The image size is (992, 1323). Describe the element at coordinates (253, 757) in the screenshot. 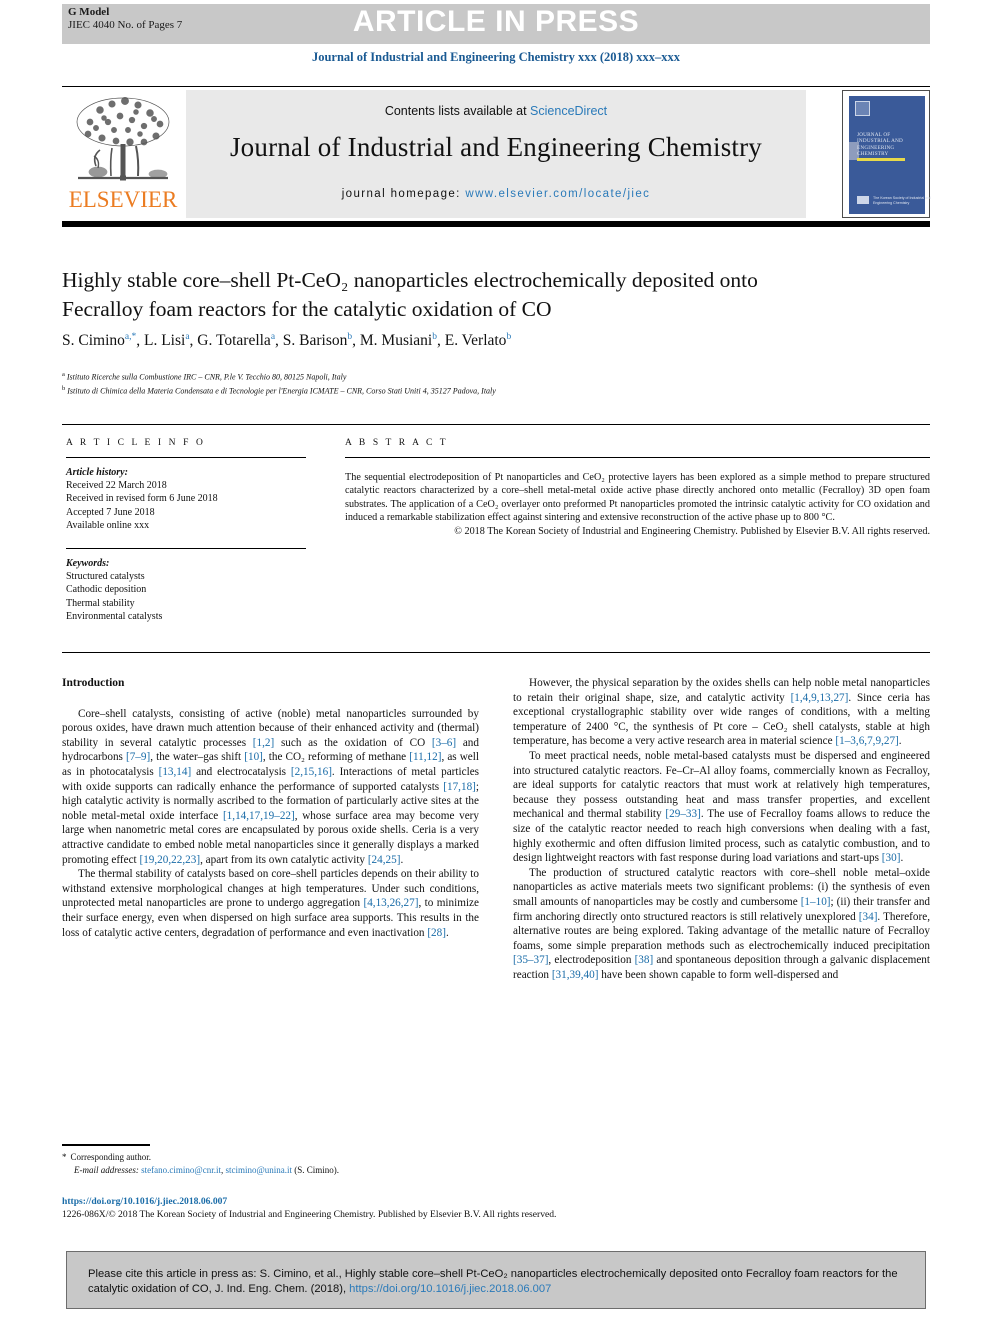

I see `citation-reference: [10]` at that location.